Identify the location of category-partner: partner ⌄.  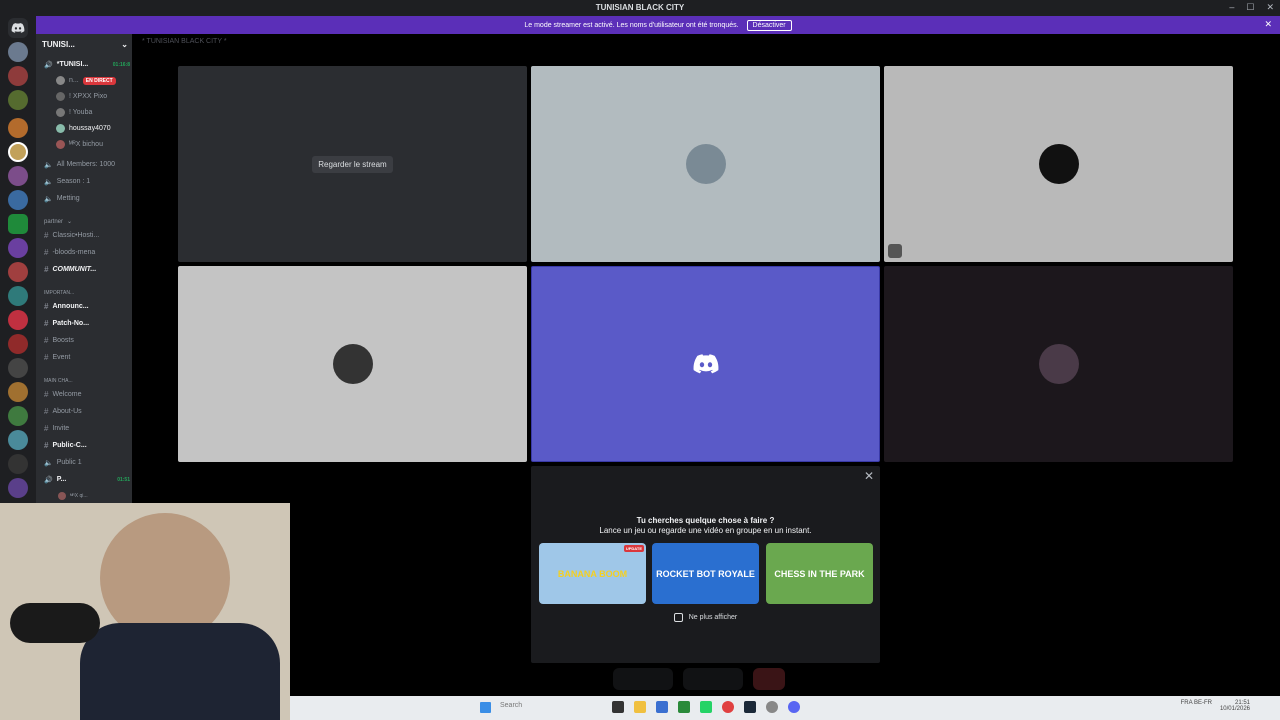
(87, 221).